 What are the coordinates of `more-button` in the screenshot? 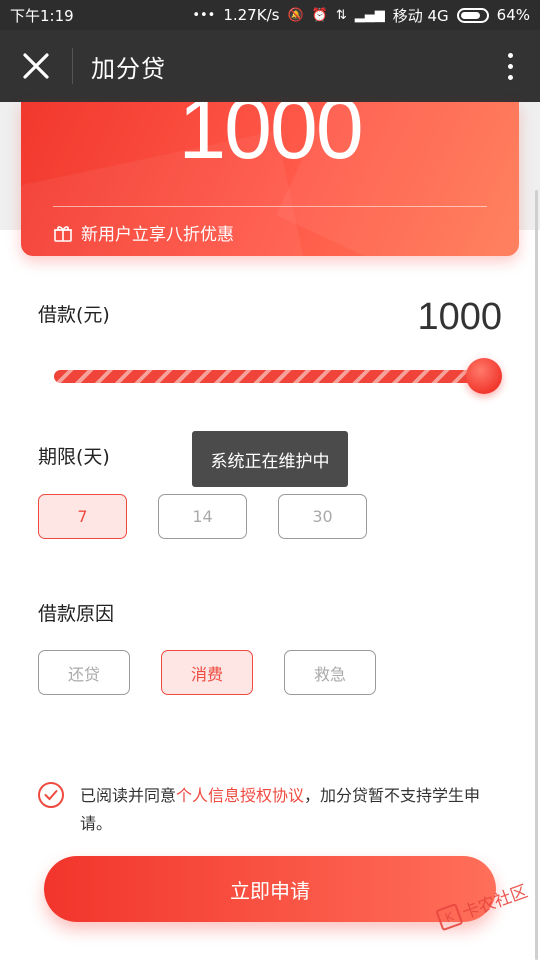 It's located at (510, 66).